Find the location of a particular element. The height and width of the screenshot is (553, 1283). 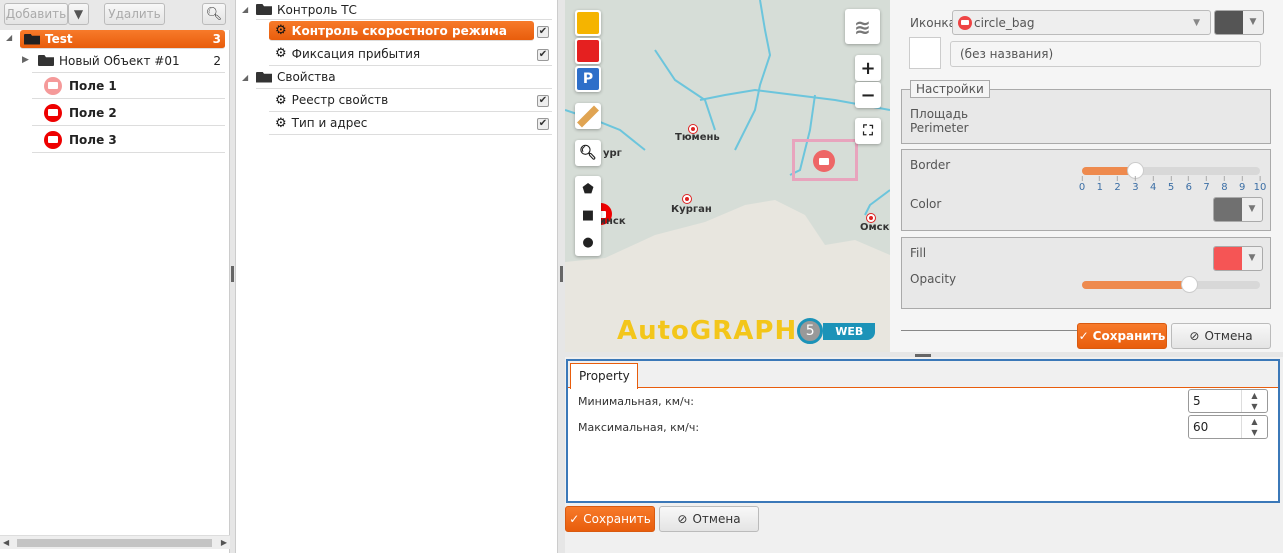

icon-label: Иконка is located at coordinates (933, 23).